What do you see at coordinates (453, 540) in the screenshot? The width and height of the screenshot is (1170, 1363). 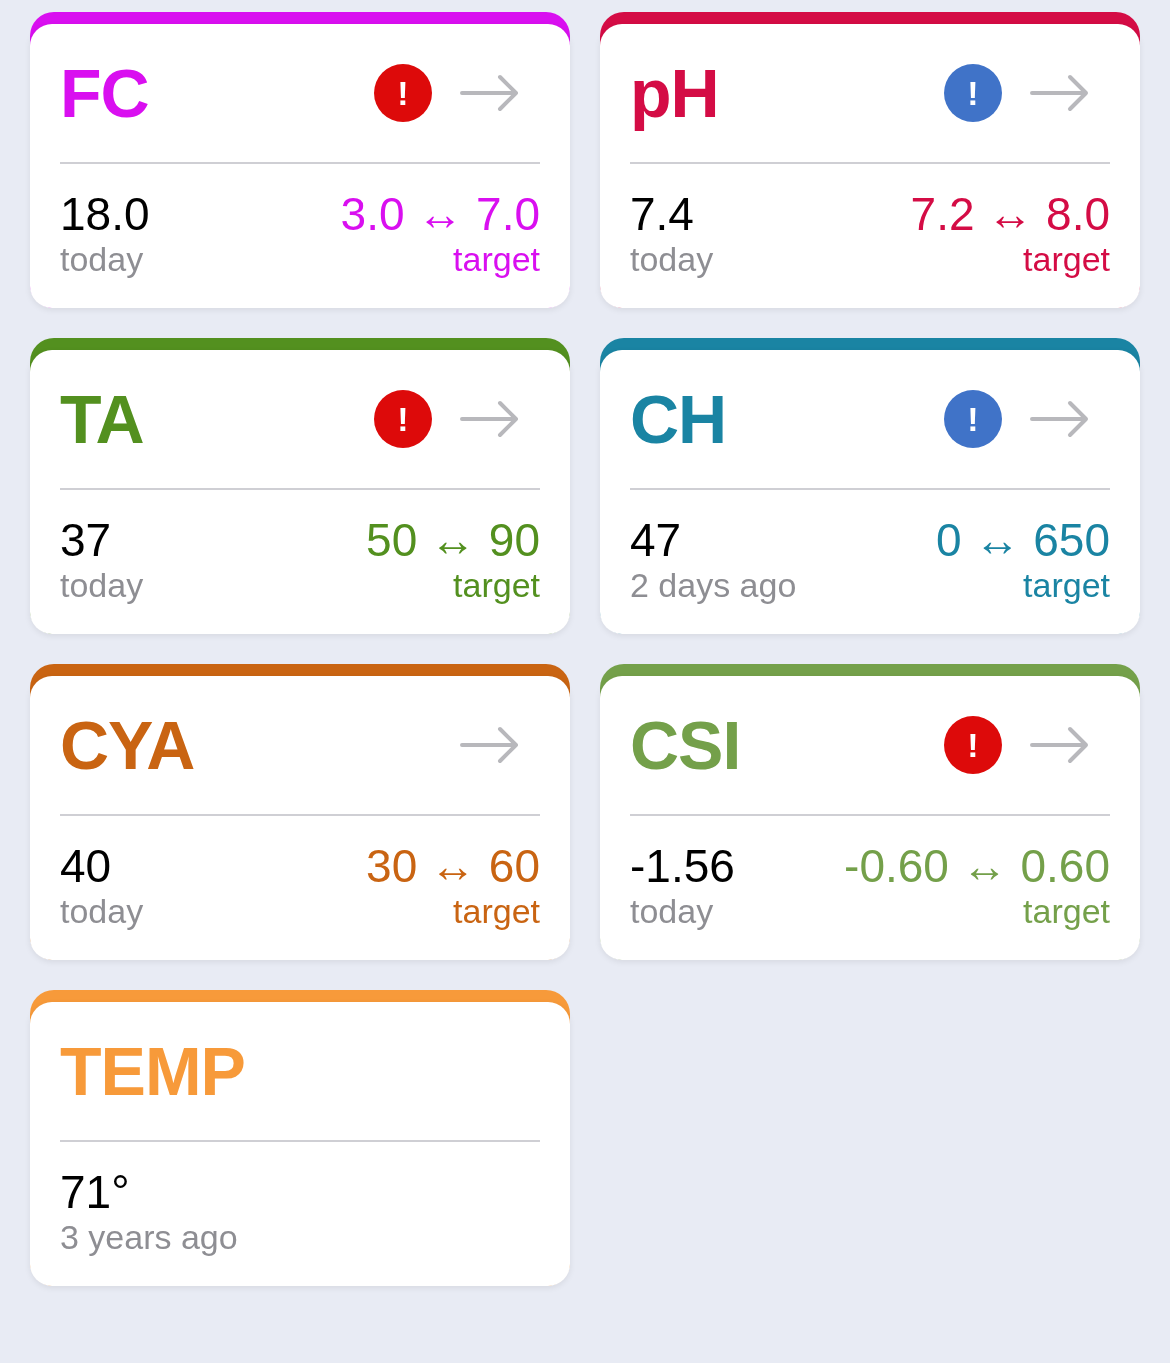 I see `target-range: 50 ↔ 90` at bounding box center [453, 540].